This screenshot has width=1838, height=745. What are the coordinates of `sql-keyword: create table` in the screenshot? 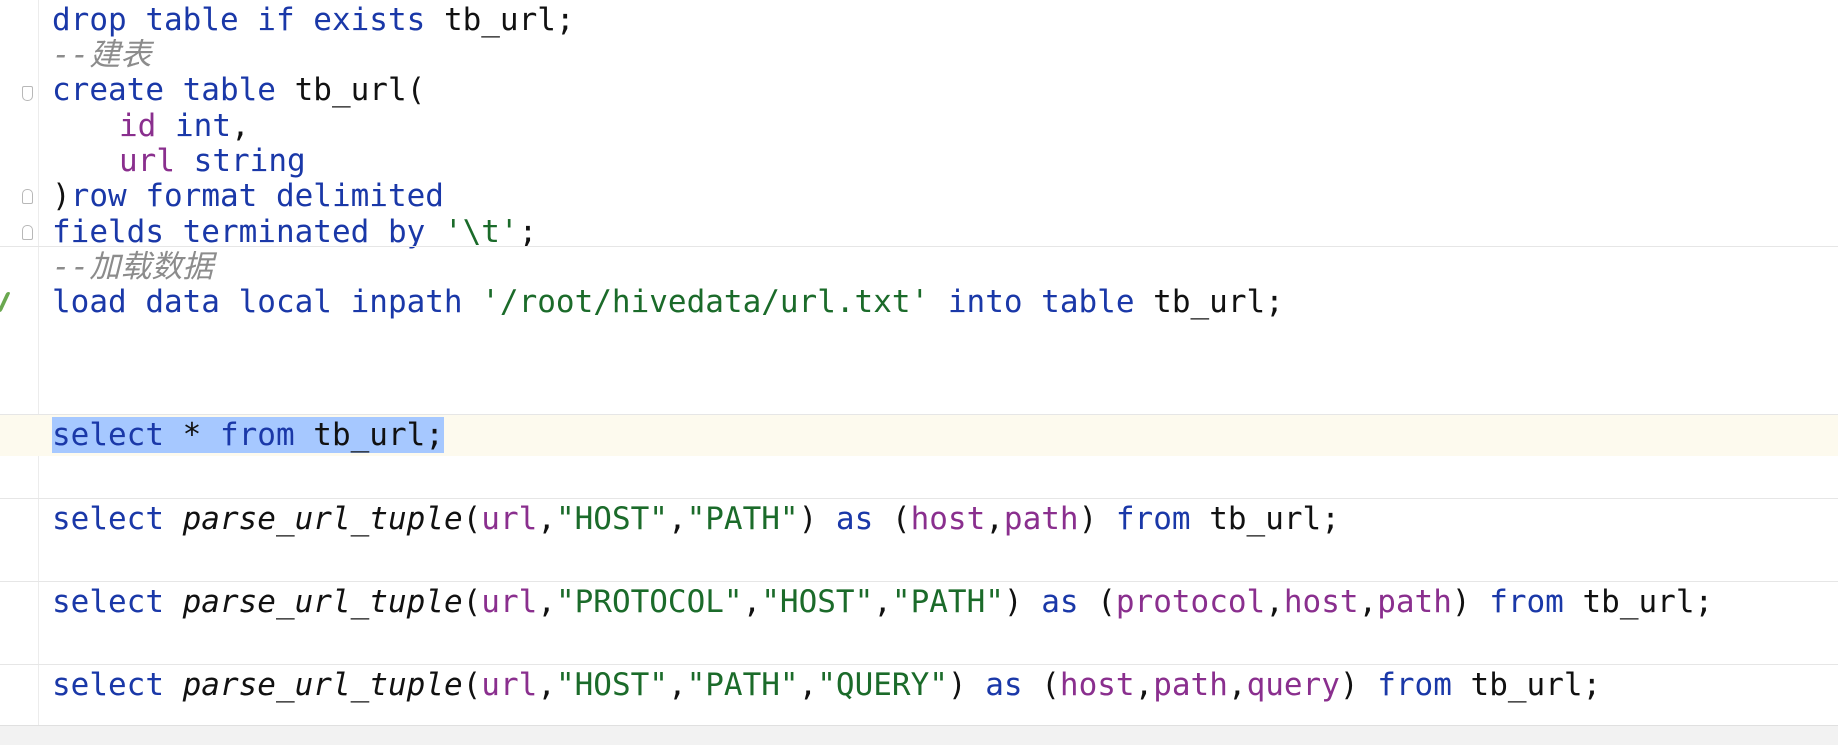 It's located at (164, 90).